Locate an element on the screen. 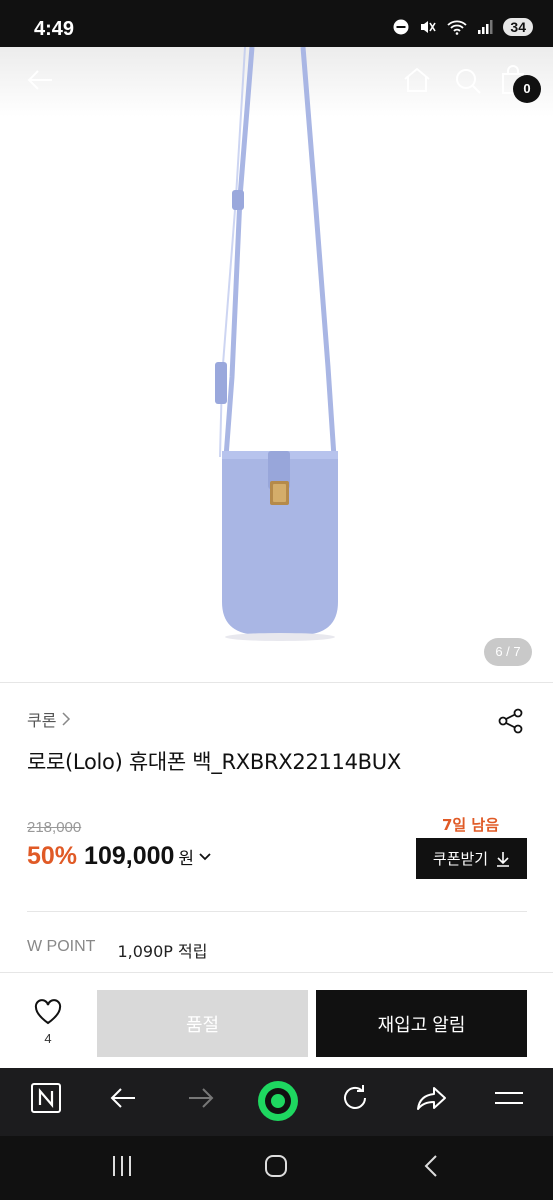  heart-icon is located at coordinates (48, 1012).